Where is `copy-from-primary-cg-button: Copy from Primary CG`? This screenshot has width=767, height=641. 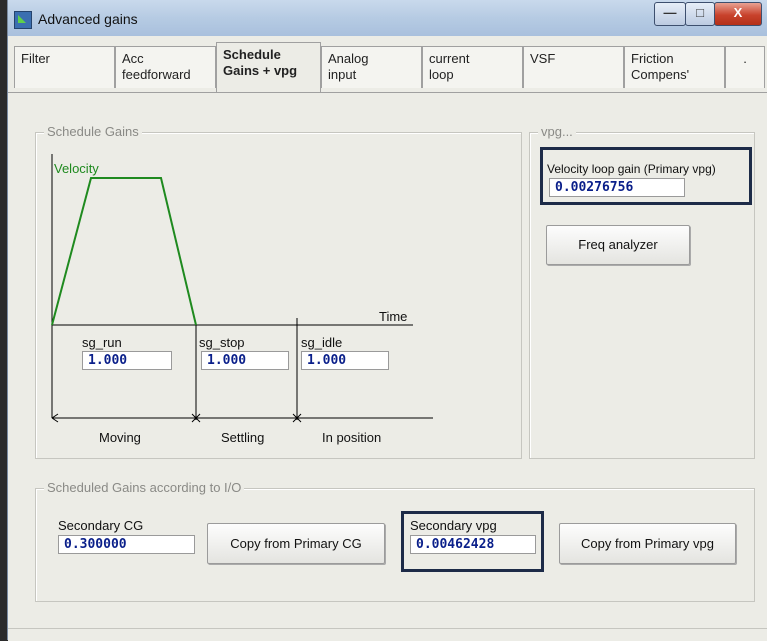 copy-from-primary-cg-button: Copy from Primary CG is located at coordinates (296, 543).